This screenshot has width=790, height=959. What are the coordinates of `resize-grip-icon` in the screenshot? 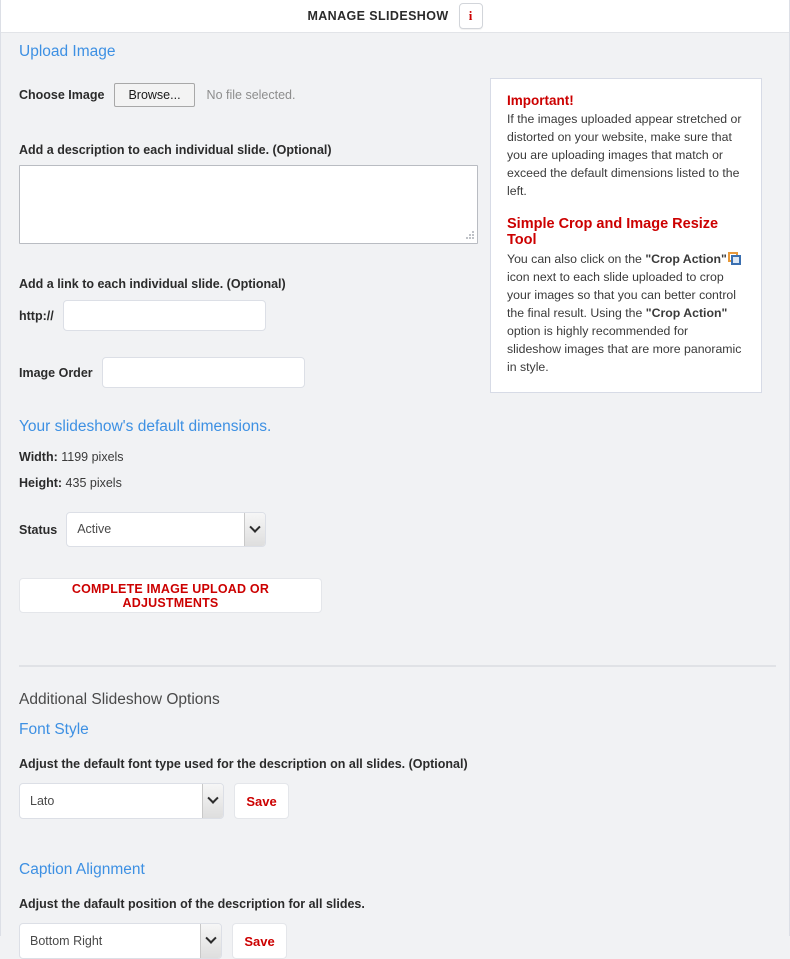 It's located at (470, 236).